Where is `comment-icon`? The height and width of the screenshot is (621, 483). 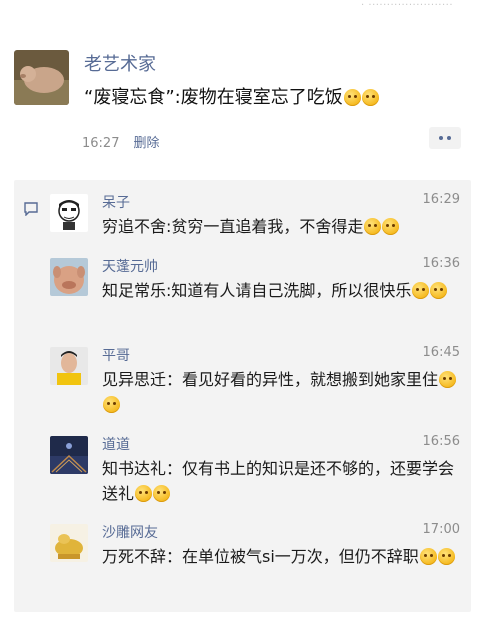
comment-icon is located at coordinates (31, 209).